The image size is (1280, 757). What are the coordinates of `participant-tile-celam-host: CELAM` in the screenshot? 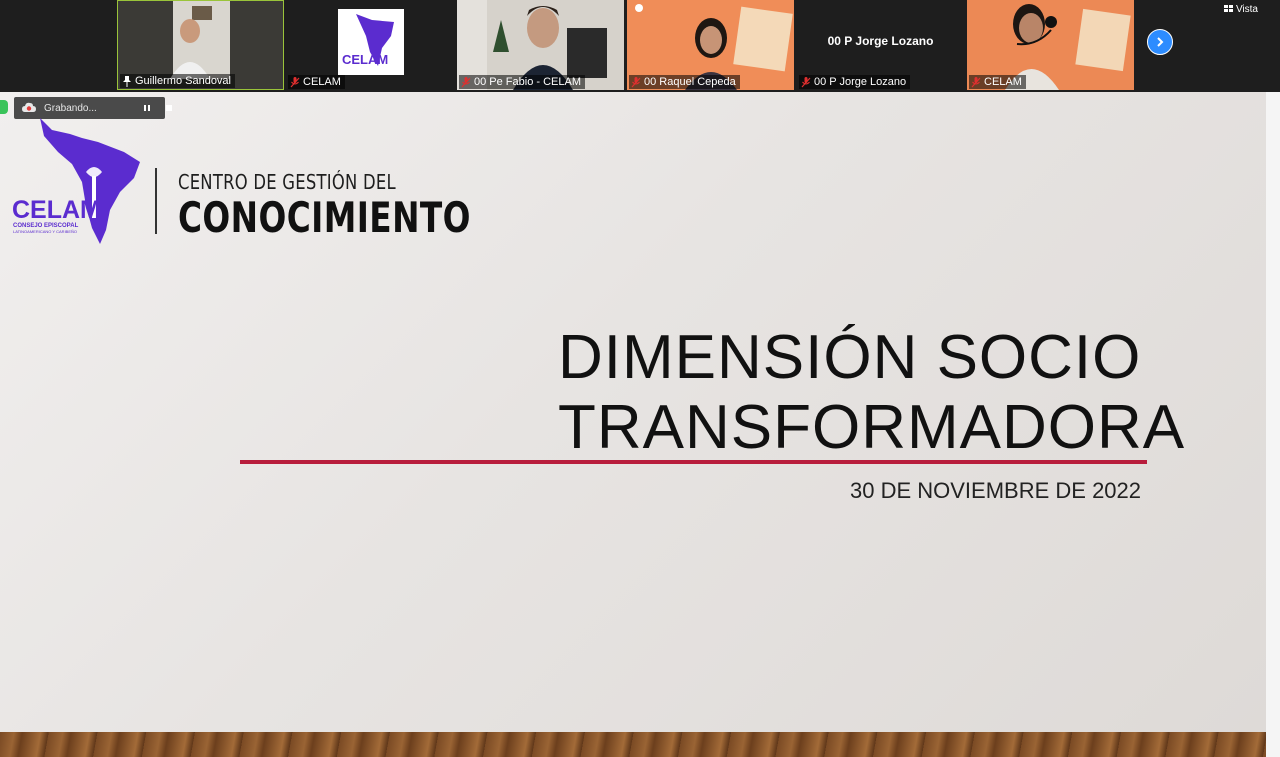 It's located at (1050, 45).